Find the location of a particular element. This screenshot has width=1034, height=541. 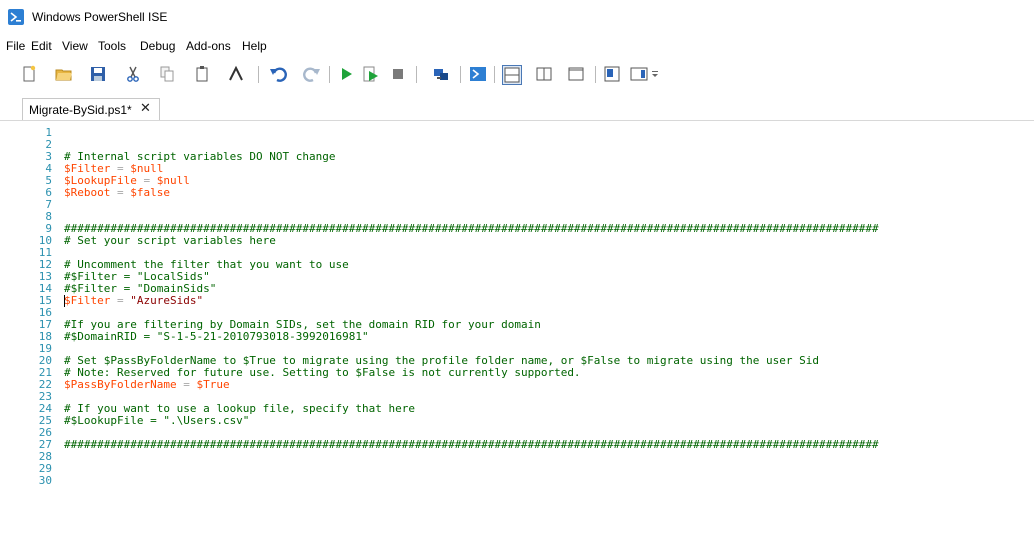

menu-view: View is located at coordinates (75, 46).